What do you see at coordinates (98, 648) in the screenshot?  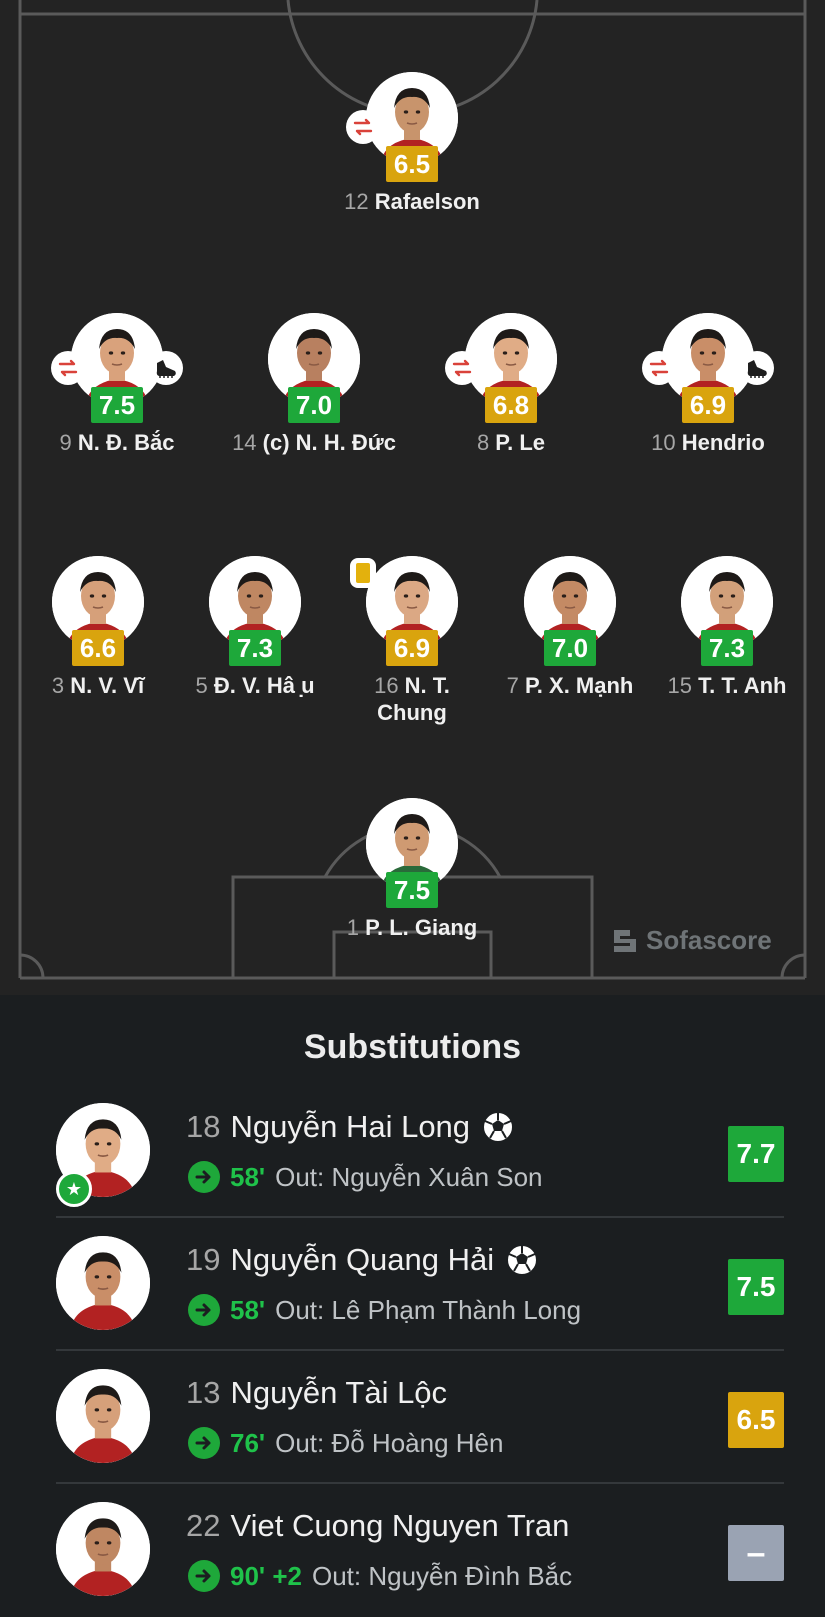 I see `player-rating: 6.6` at bounding box center [98, 648].